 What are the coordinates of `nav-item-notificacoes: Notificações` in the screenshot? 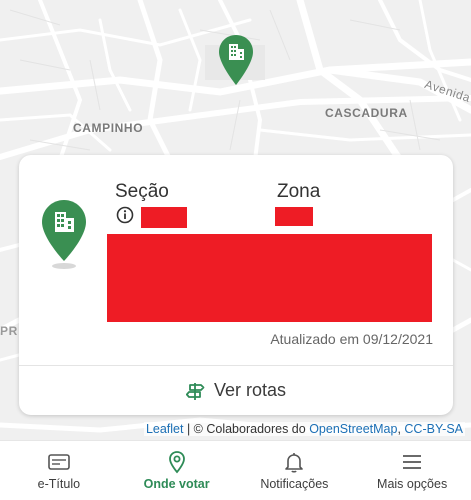 It's located at (295, 470).